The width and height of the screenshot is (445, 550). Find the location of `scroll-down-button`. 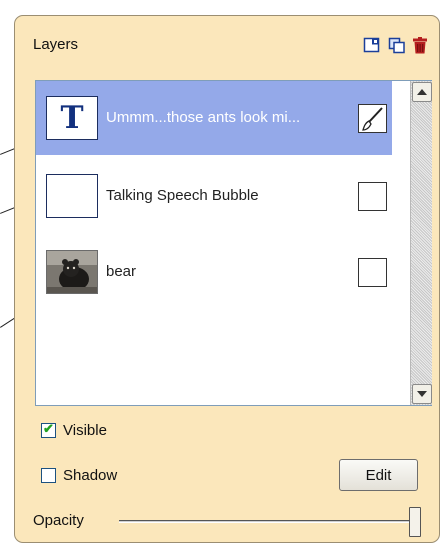

scroll-down-button is located at coordinates (422, 394).